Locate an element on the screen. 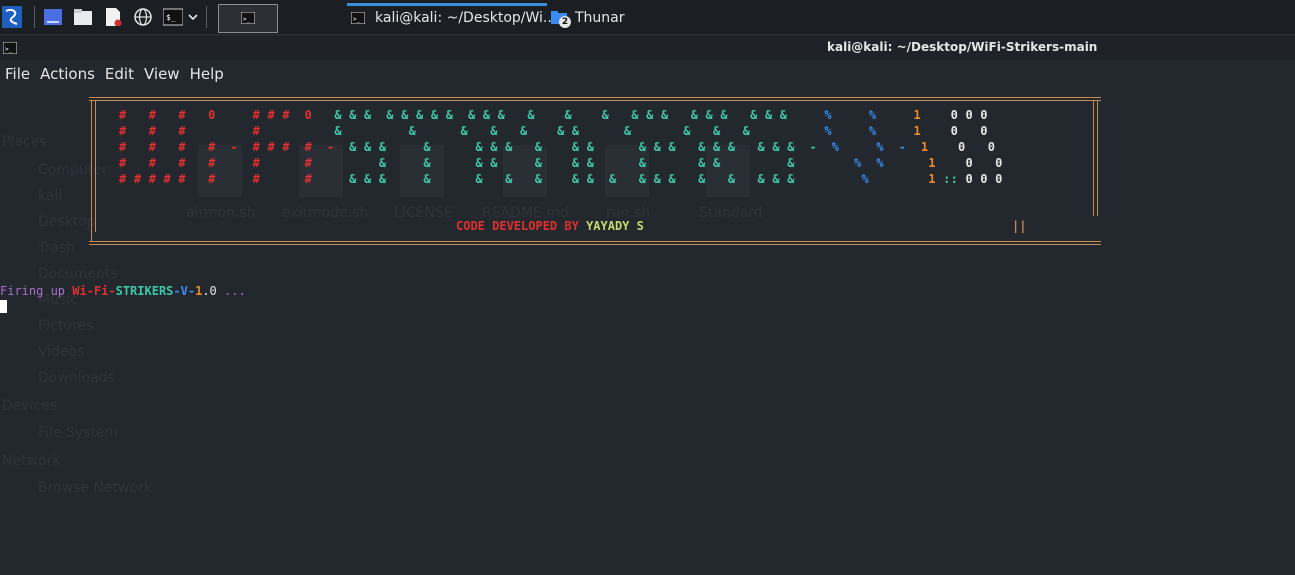  taskbar-item-thunar: 2 Thunar is located at coordinates (588, 18).